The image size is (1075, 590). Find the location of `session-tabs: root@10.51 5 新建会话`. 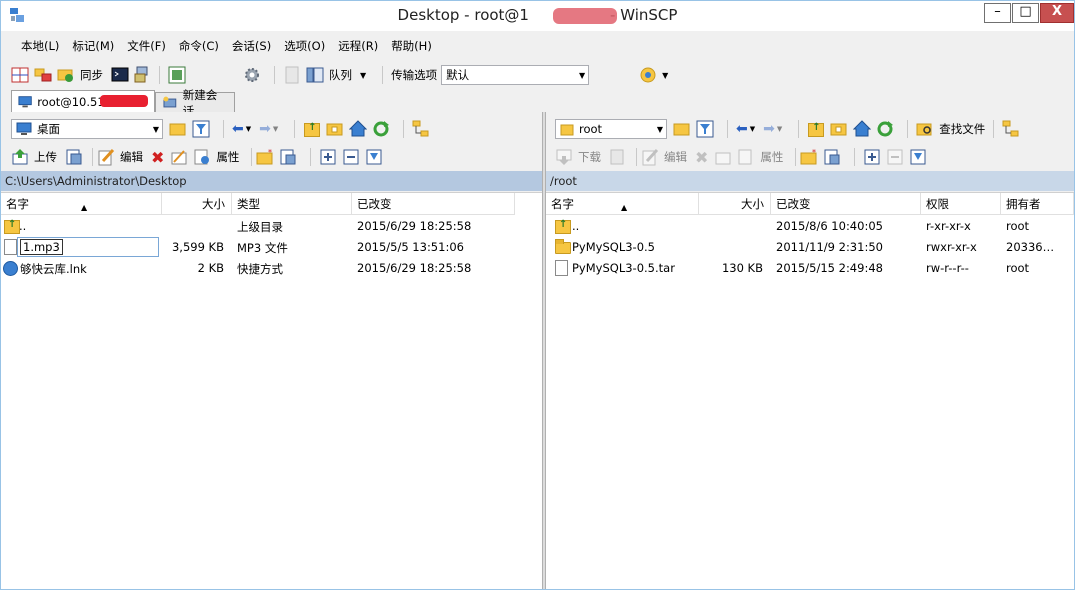

session-tabs: root@10.51 5 新建会话 is located at coordinates (123, 103).